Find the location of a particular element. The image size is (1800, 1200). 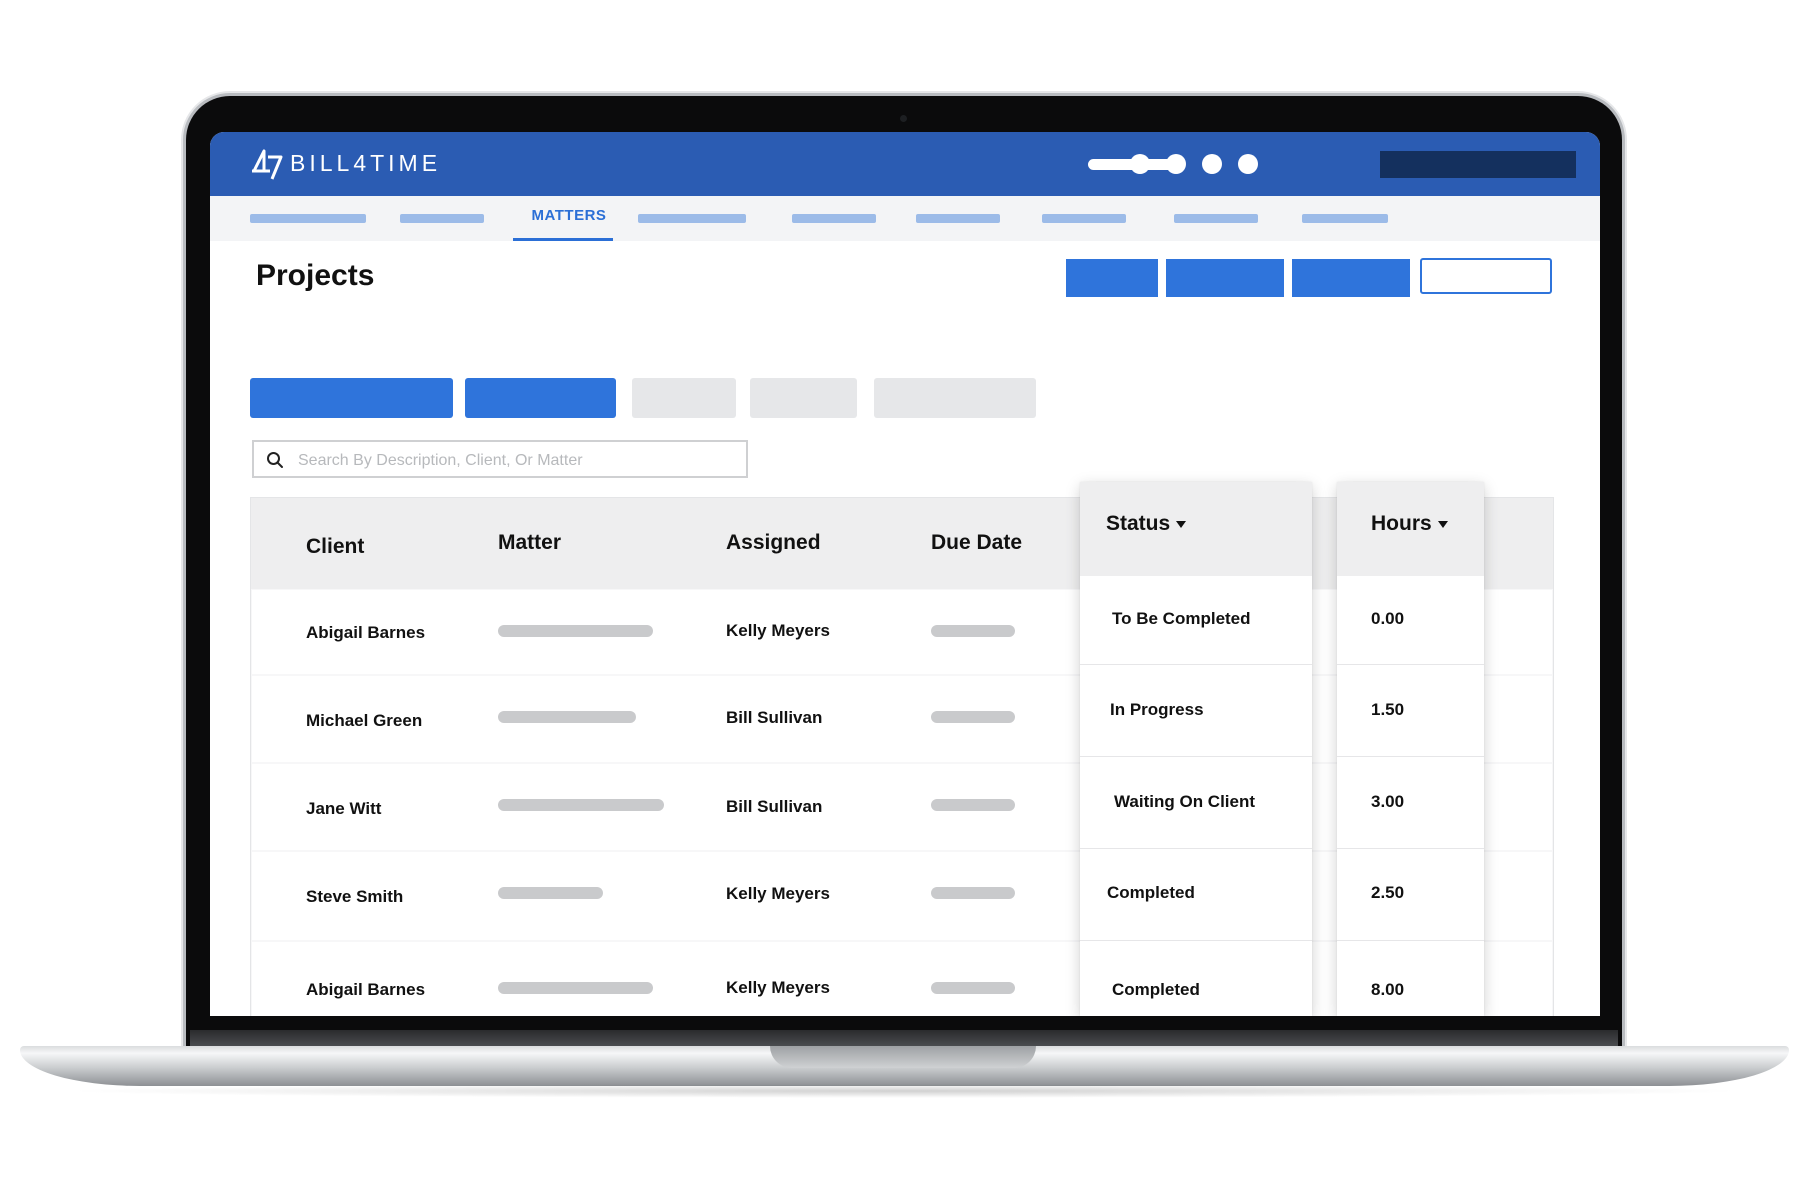

nav-bar: MATTERS is located at coordinates (905, 218).